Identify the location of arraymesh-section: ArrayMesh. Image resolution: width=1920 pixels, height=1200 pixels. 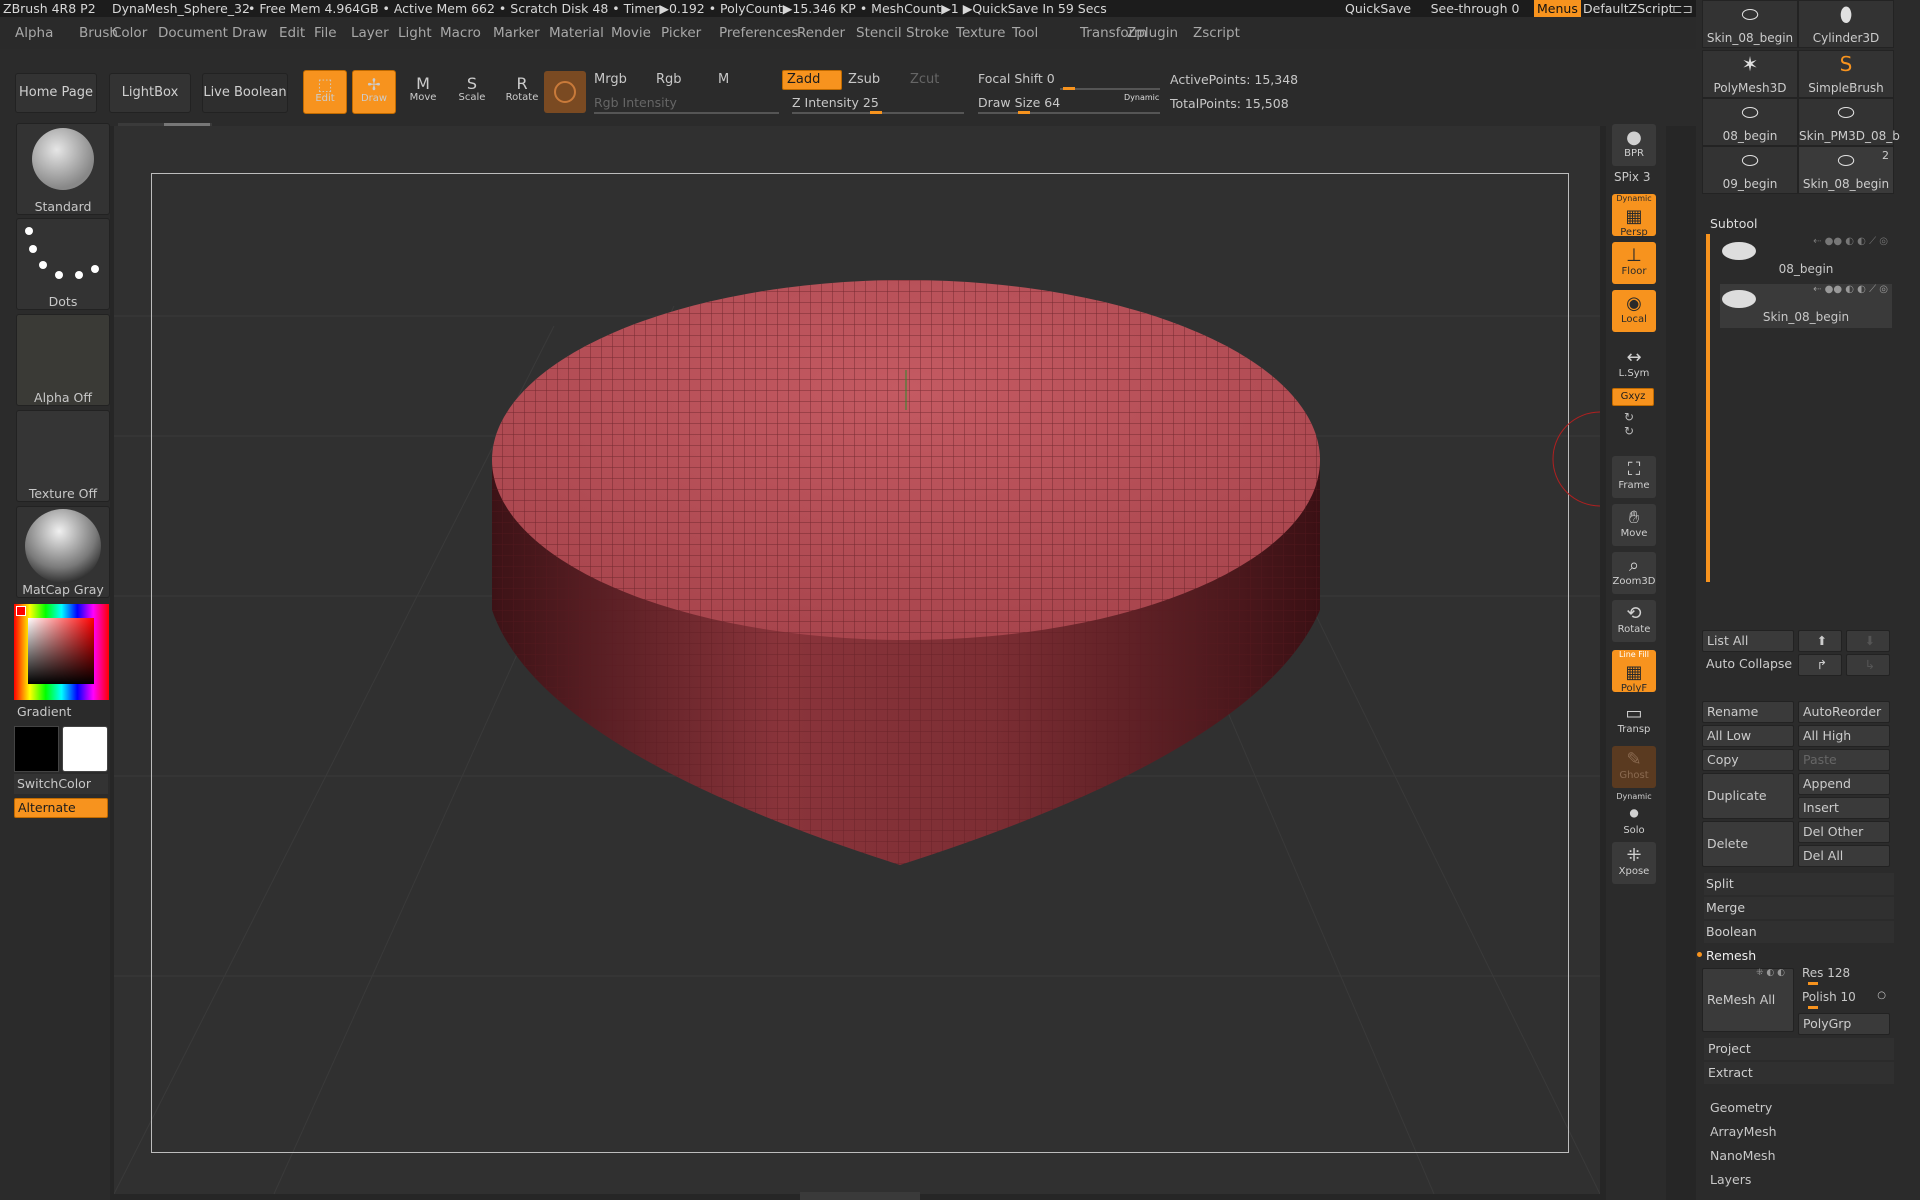
(1743, 1131).